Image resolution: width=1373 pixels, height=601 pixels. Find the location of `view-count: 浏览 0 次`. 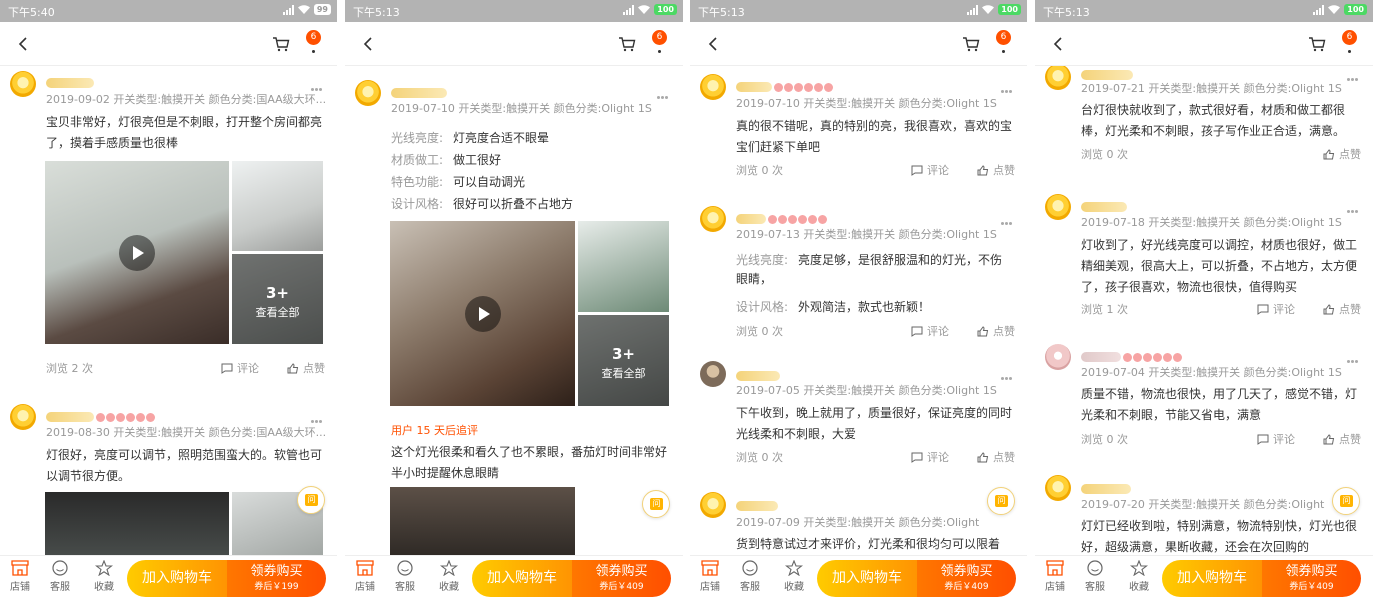

view-count: 浏览 0 次 is located at coordinates (1104, 154).